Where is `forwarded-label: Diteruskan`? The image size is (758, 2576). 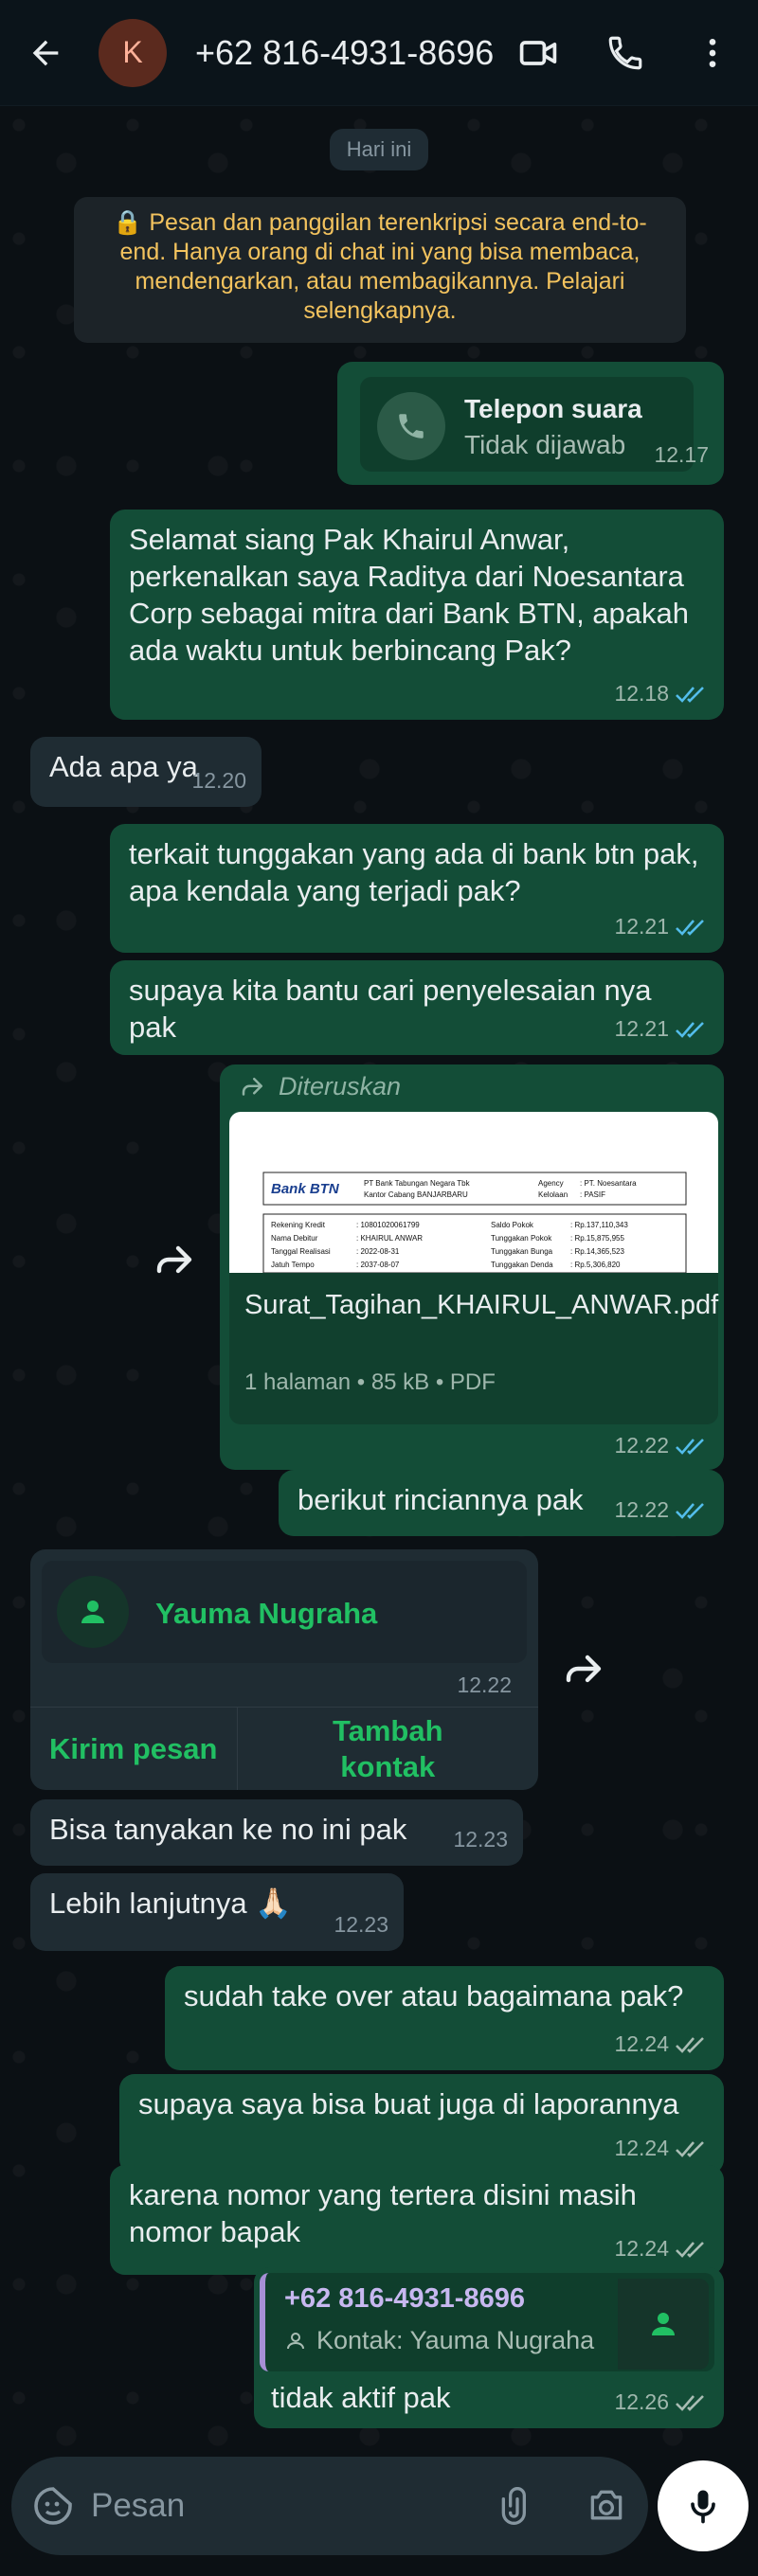
forwarded-label: Diteruskan is located at coordinates (320, 1086).